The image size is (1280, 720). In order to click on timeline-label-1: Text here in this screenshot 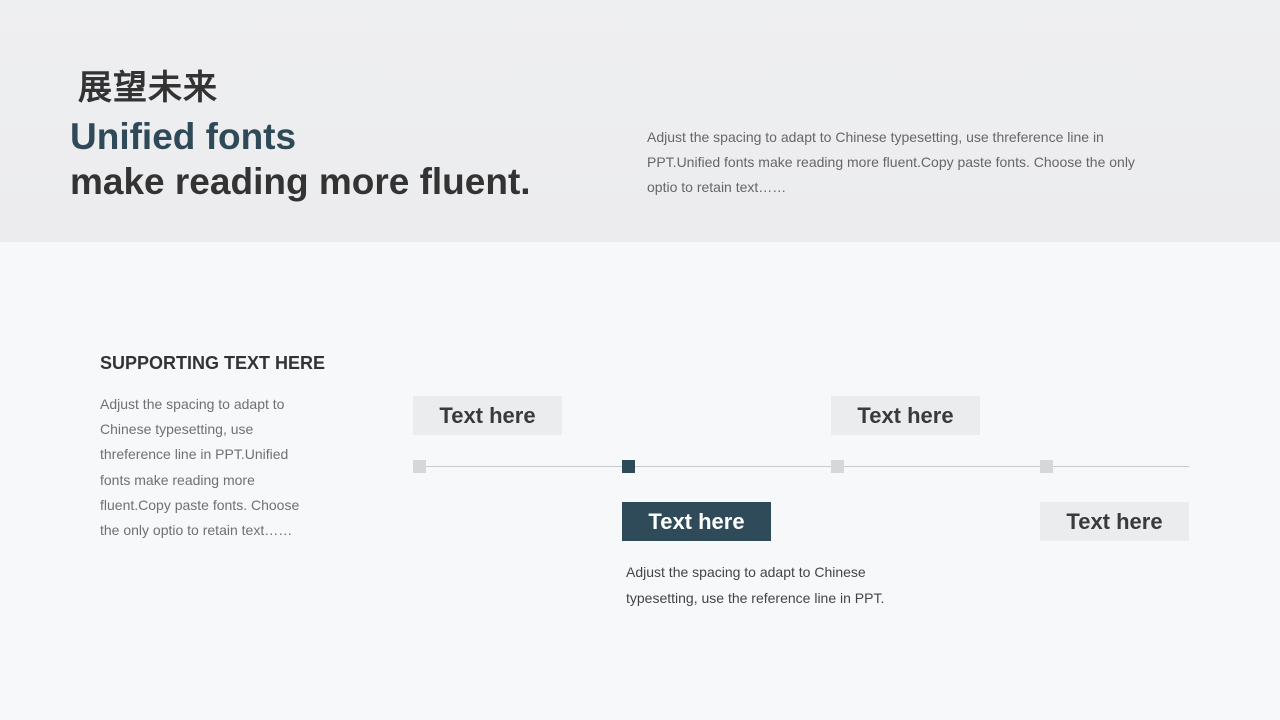, I will do `click(487, 415)`.